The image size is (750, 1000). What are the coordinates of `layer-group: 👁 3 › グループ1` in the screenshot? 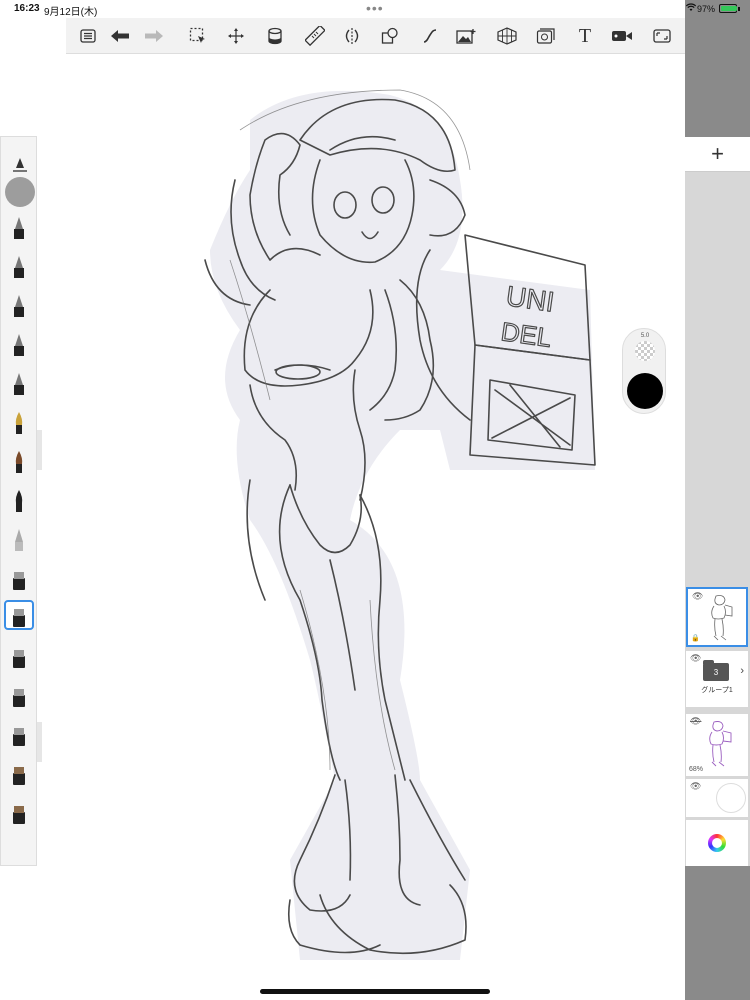 It's located at (717, 679).